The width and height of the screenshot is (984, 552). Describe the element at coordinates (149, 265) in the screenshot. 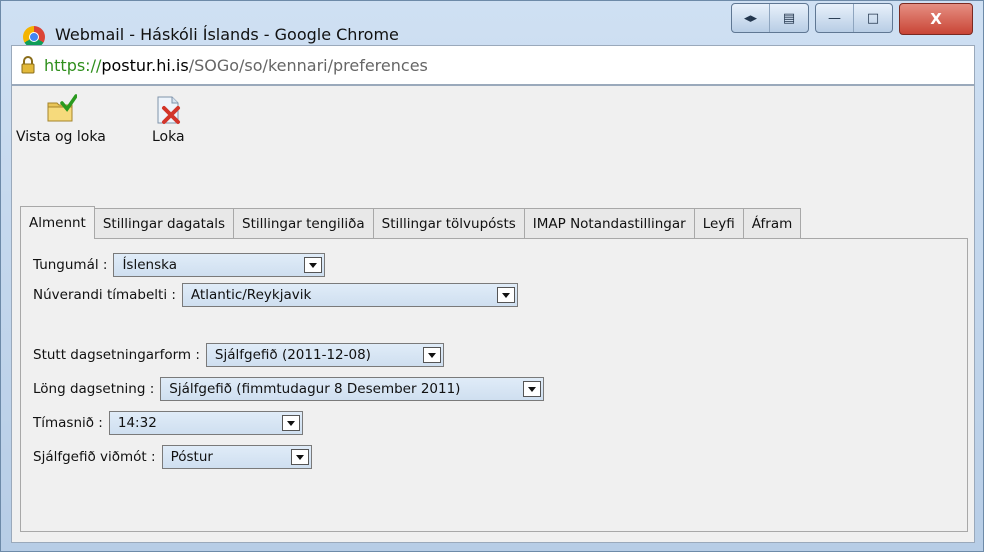

I see `language-value: Íslenska` at that location.